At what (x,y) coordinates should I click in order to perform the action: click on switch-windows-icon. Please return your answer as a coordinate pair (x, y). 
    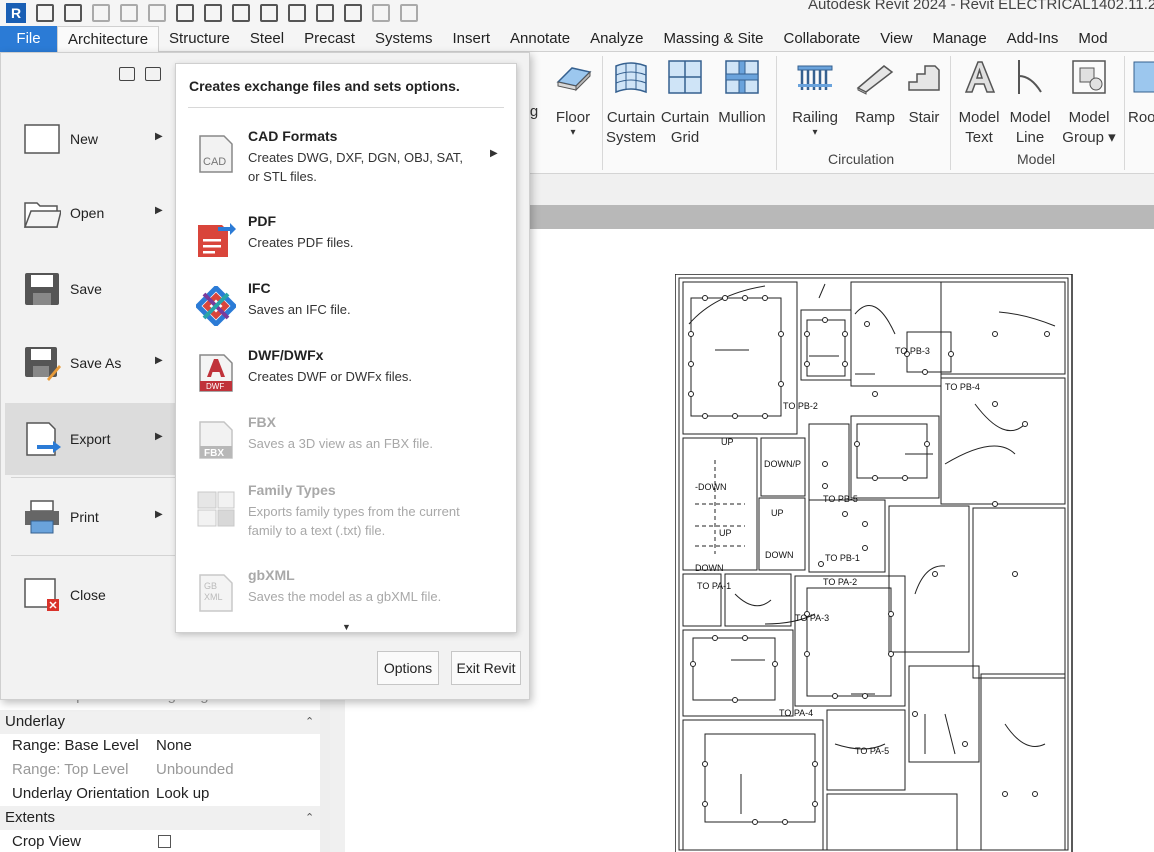
    Looking at the image, I should click on (381, 13).